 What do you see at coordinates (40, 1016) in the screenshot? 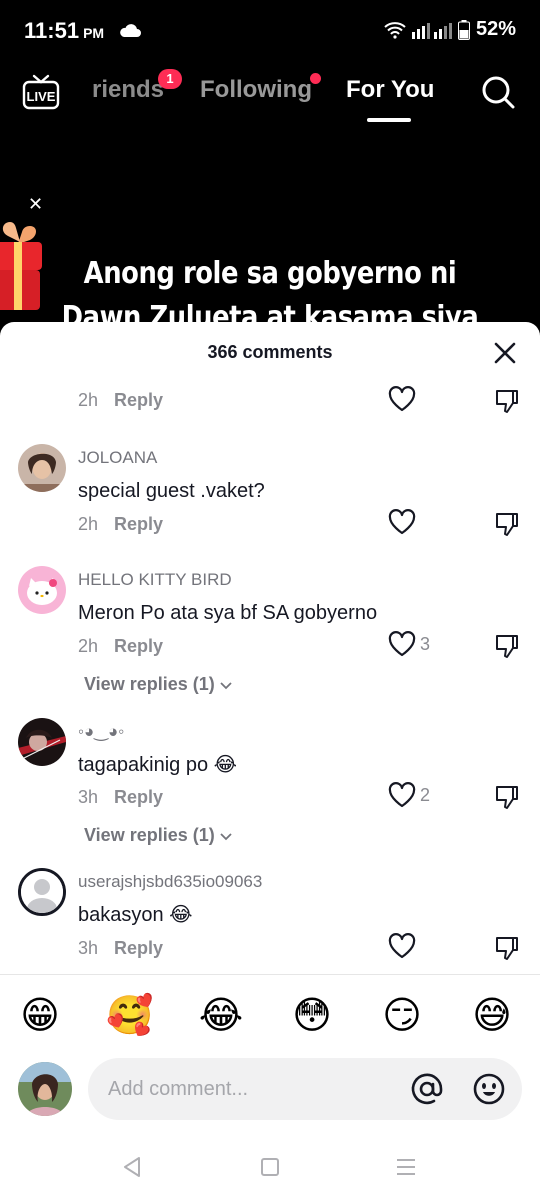
I see `emoji-grin-button: 😁` at bounding box center [40, 1016].